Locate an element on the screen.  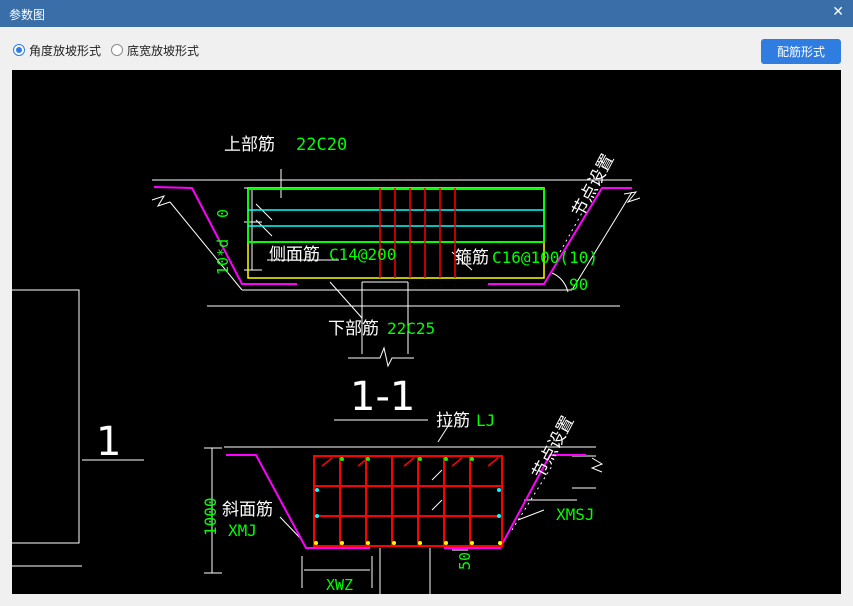
bottom-bar-value: 22C25 is located at coordinates (411, 328).